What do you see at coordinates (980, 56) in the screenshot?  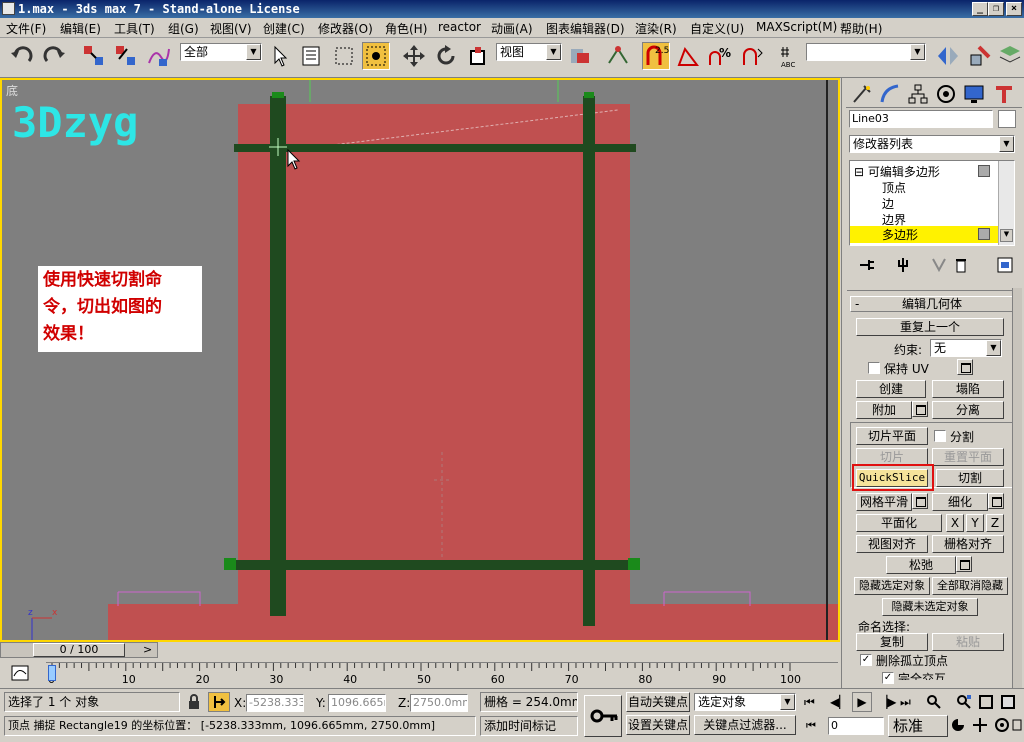 I see `align-icon` at bounding box center [980, 56].